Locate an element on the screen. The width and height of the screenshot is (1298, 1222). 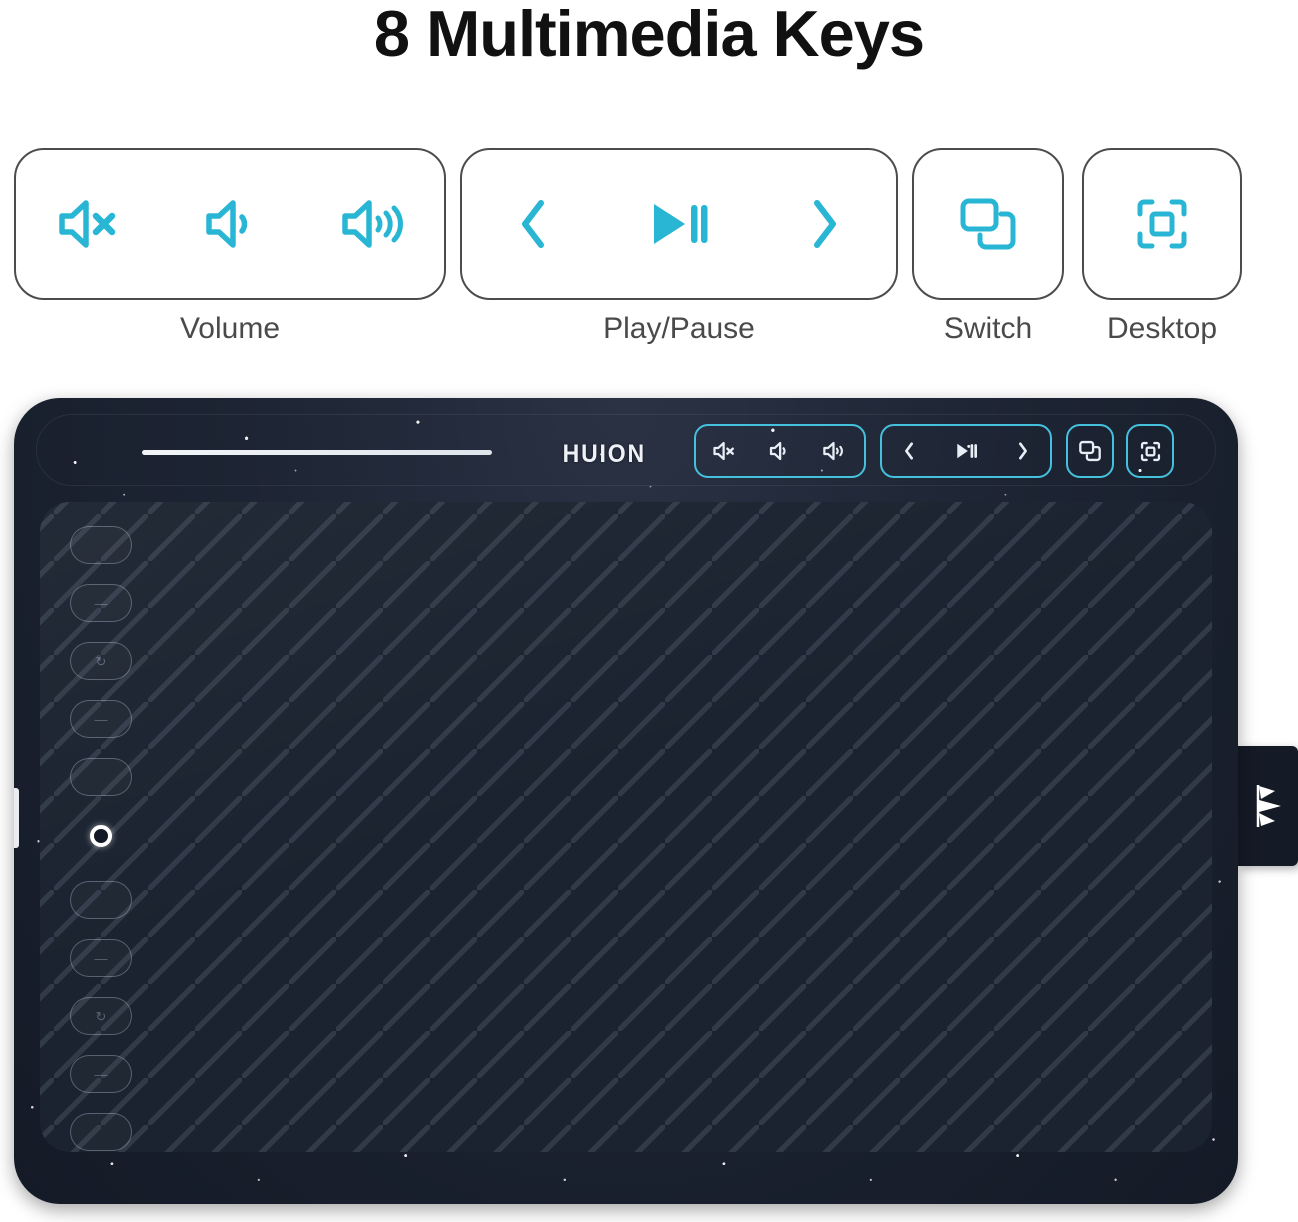
express-key-3-glyph: ↻ is located at coordinates (101, 661).